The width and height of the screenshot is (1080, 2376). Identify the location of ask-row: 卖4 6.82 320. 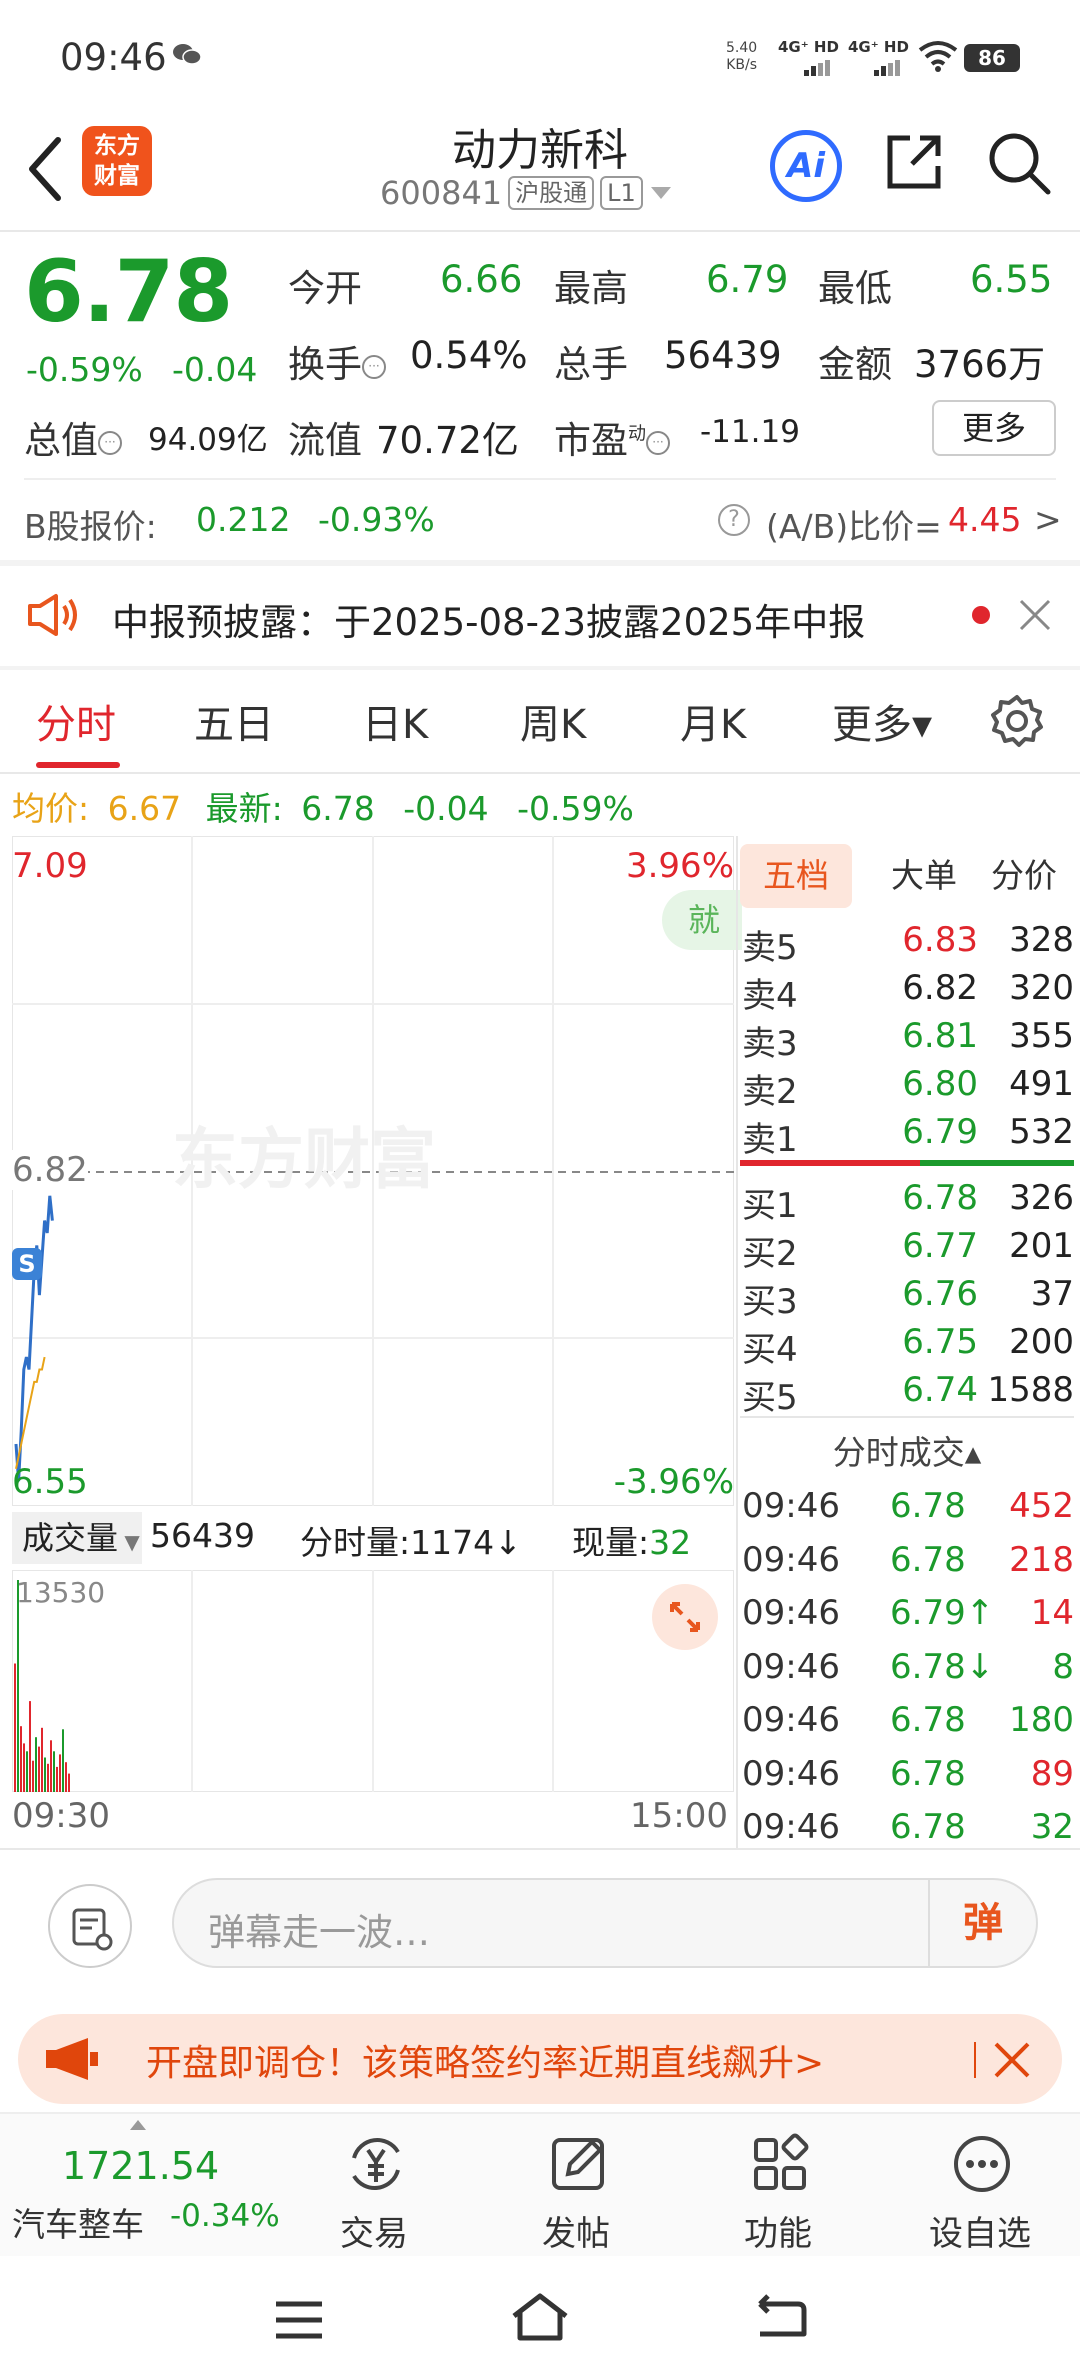
(907, 992).